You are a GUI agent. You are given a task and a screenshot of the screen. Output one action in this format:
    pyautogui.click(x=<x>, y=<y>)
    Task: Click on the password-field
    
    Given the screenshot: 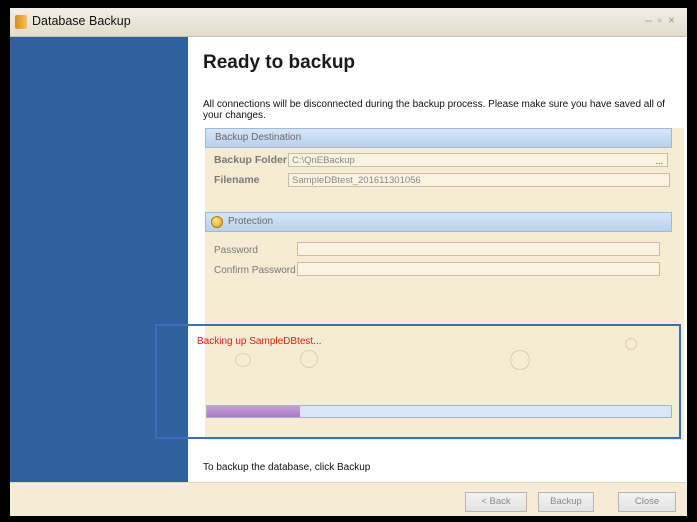 What is the action you would take?
    pyautogui.click(x=478, y=249)
    